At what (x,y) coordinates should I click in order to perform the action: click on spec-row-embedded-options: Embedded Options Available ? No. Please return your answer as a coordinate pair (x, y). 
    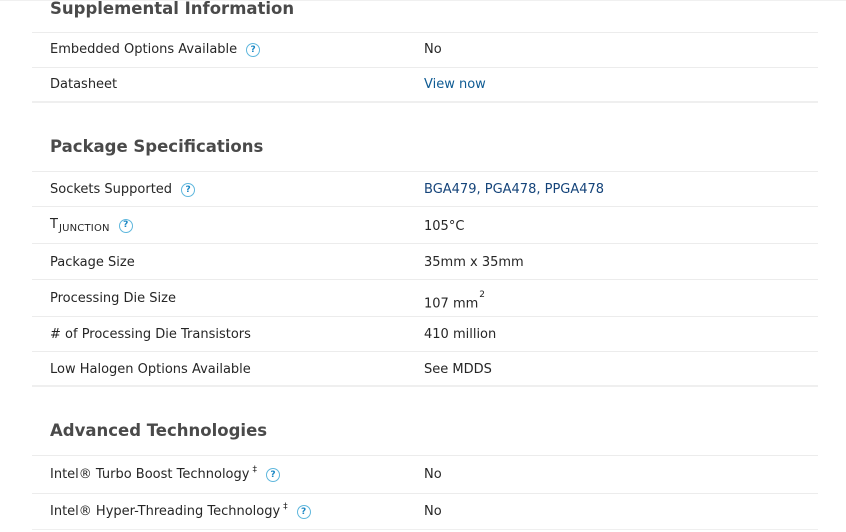
    Looking at the image, I should click on (425, 49).